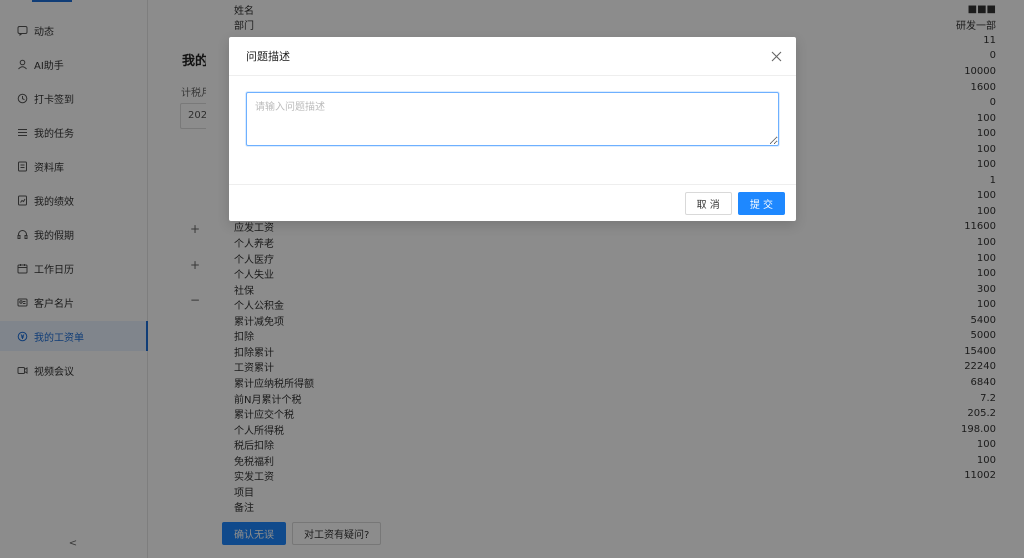  What do you see at coordinates (776, 56) in the screenshot?
I see `close-icon` at bounding box center [776, 56].